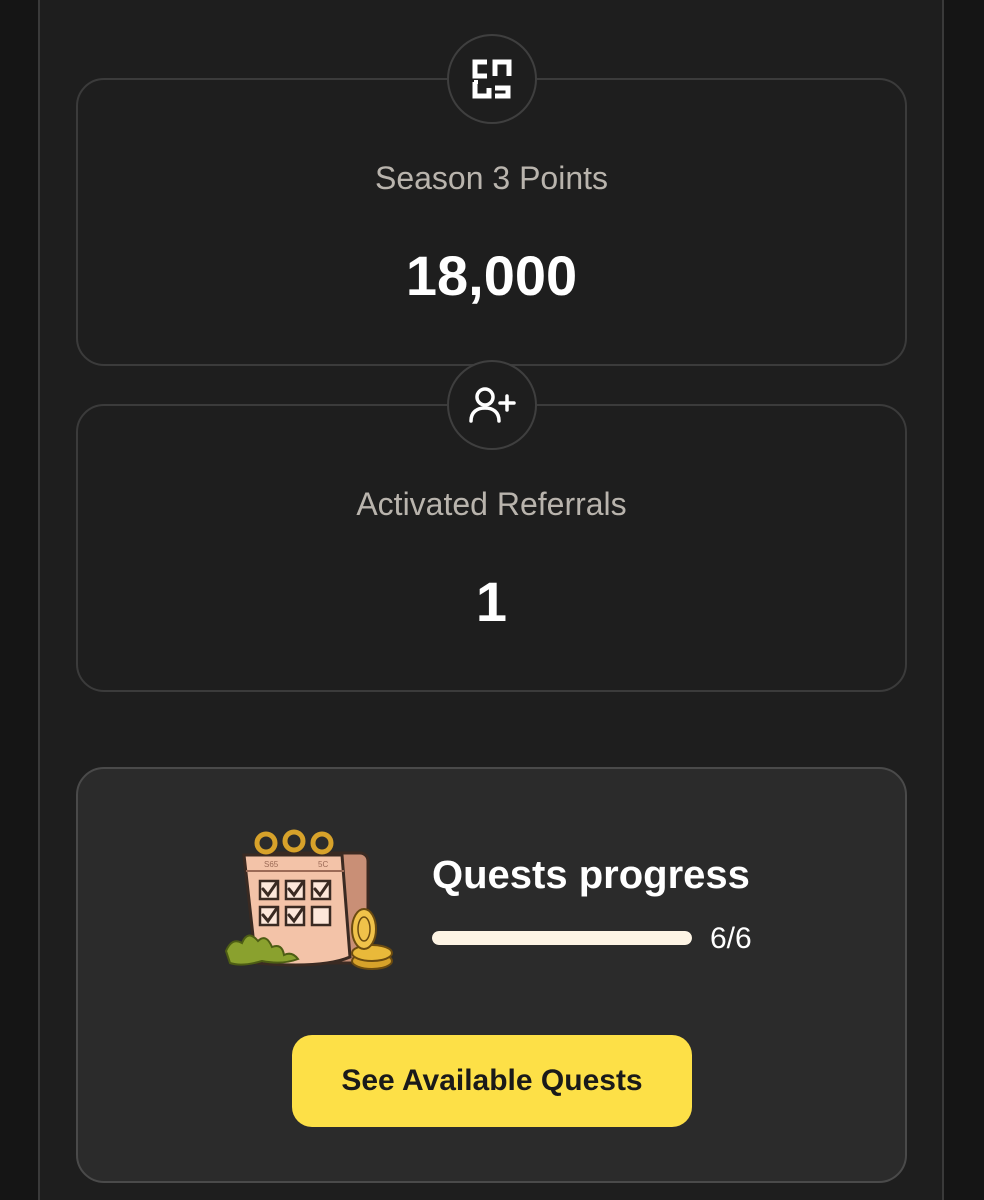  Describe the element at coordinates (271, 864) in the screenshot. I see `svg-text: S65` at that location.